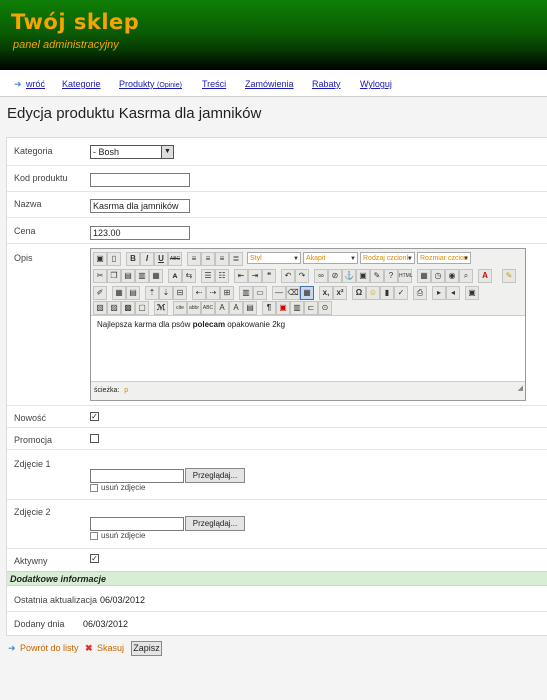 The image size is (547, 700). Describe the element at coordinates (140, 180) in the screenshot. I see `code-input` at that location.